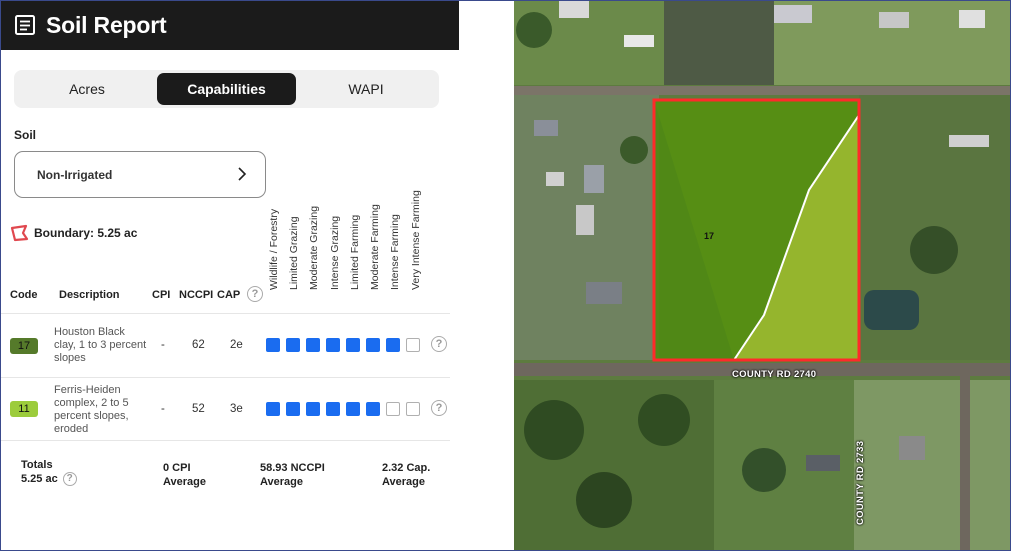 The height and width of the screenshot is (551, 1011). I want to click on boundary-summary: Boundary: 5.25 ac, so click(73, 233).